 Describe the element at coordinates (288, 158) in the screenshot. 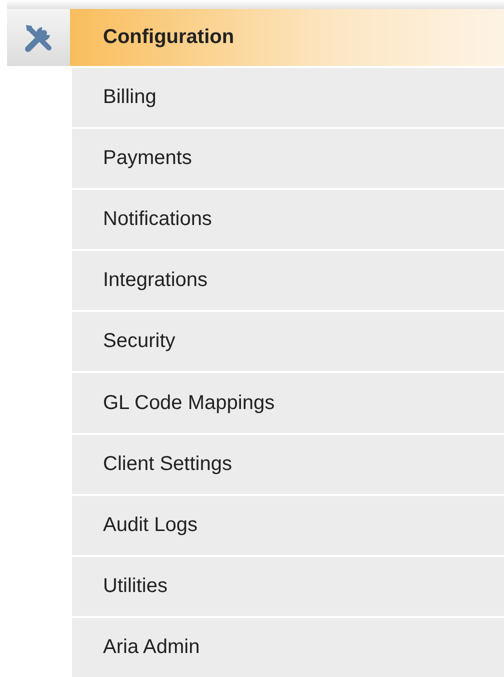

I see `menu-item: Payments` at that location.